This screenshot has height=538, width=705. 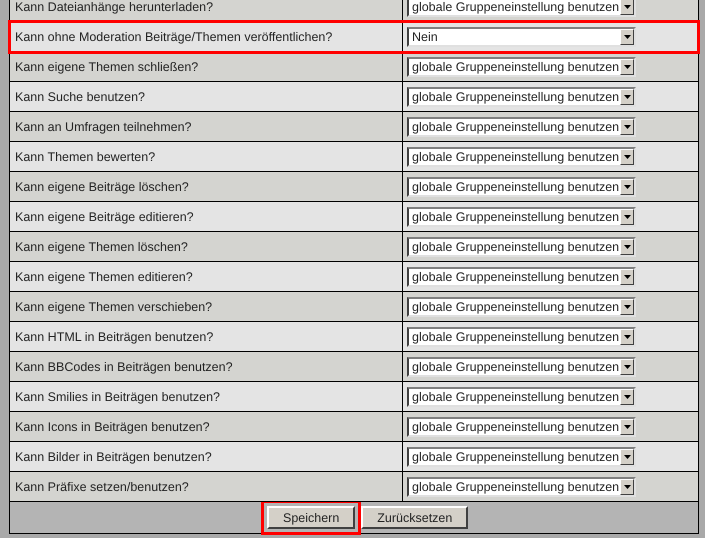 I want to click on permission-label: Kann BBCodes in Beiträgen benutzen?, so click(x=124, y=367).